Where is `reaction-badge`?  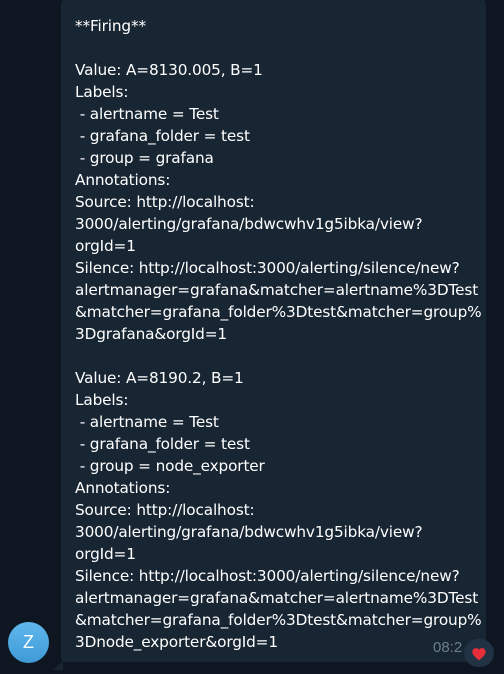
reaction-badge is located at coordinates (479, 653).